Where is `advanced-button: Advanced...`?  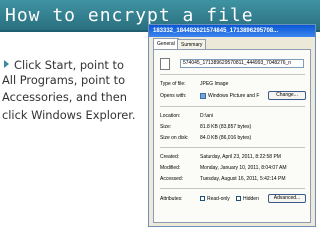
advanced-button: Advanced... is located at coordinates (287, 198).